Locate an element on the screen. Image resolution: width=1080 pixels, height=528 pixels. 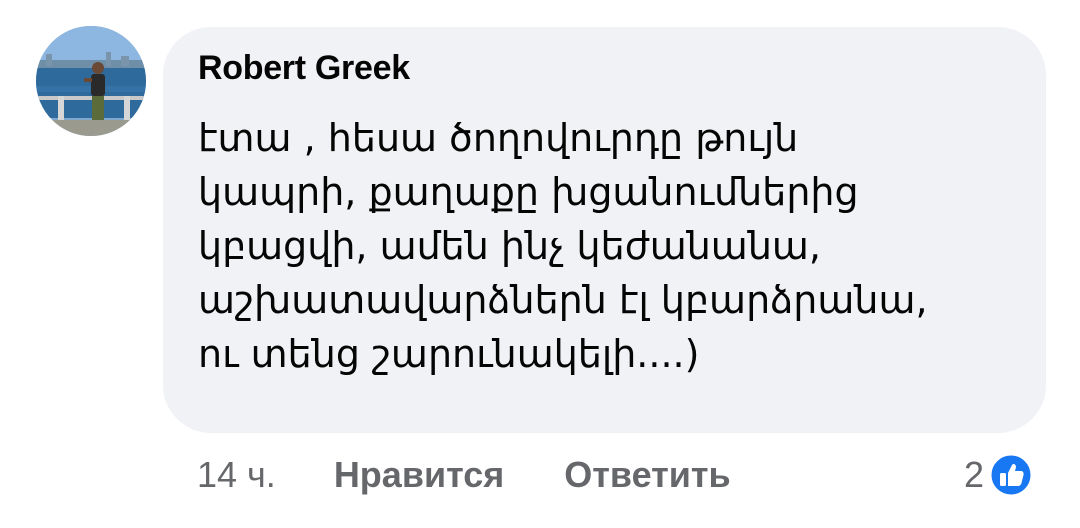
avatar-photo is located at coordinates (91, 81).